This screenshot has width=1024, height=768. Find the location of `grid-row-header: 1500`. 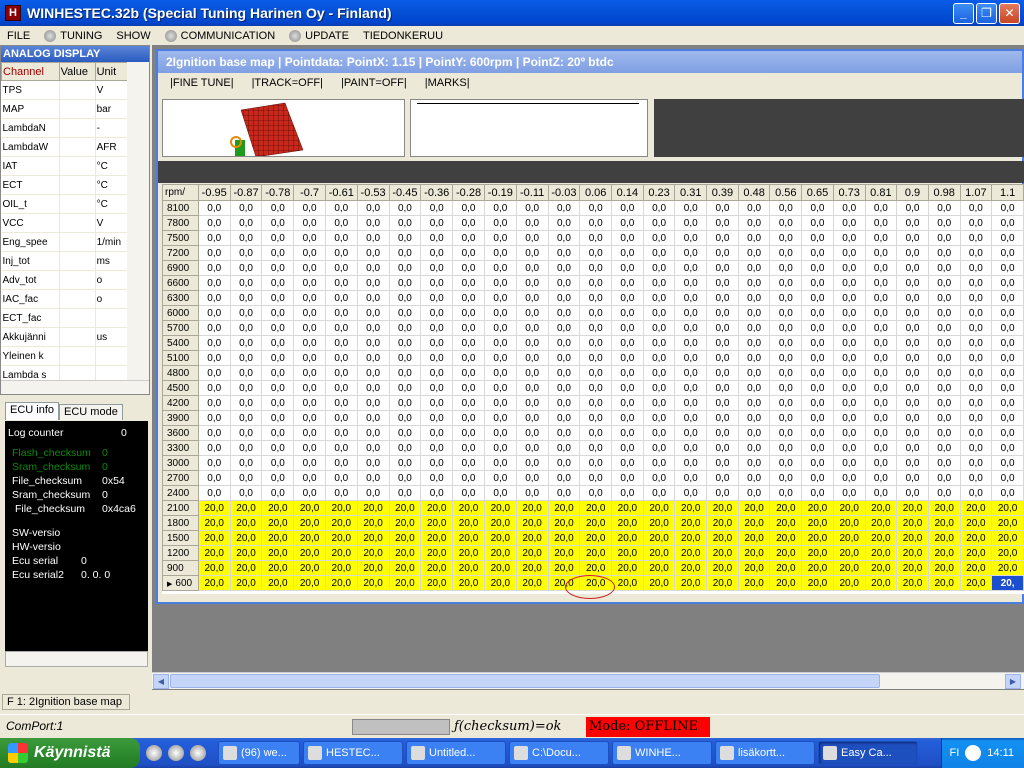

grid-row-header: 1500 is located at coordinates (180, 538).